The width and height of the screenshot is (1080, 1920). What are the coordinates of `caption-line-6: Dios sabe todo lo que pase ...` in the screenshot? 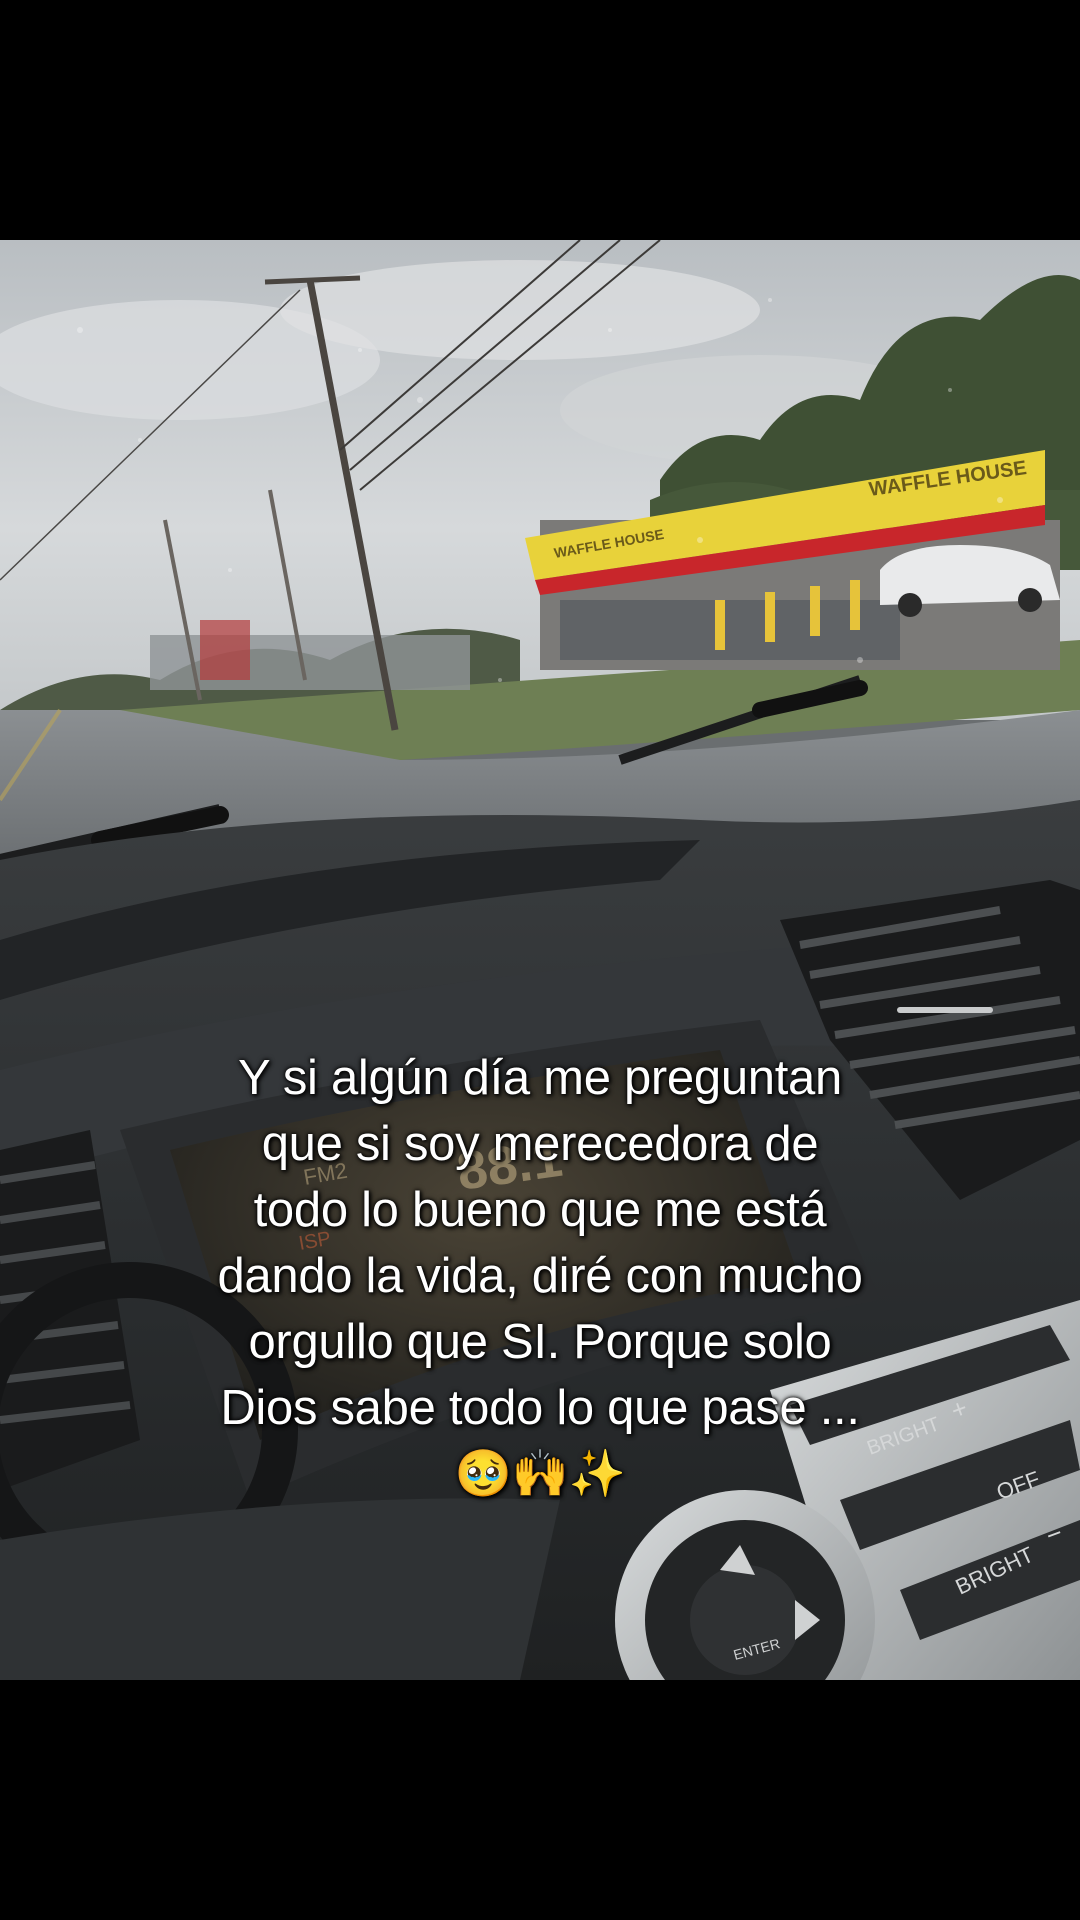 It's located at (540, 1408).